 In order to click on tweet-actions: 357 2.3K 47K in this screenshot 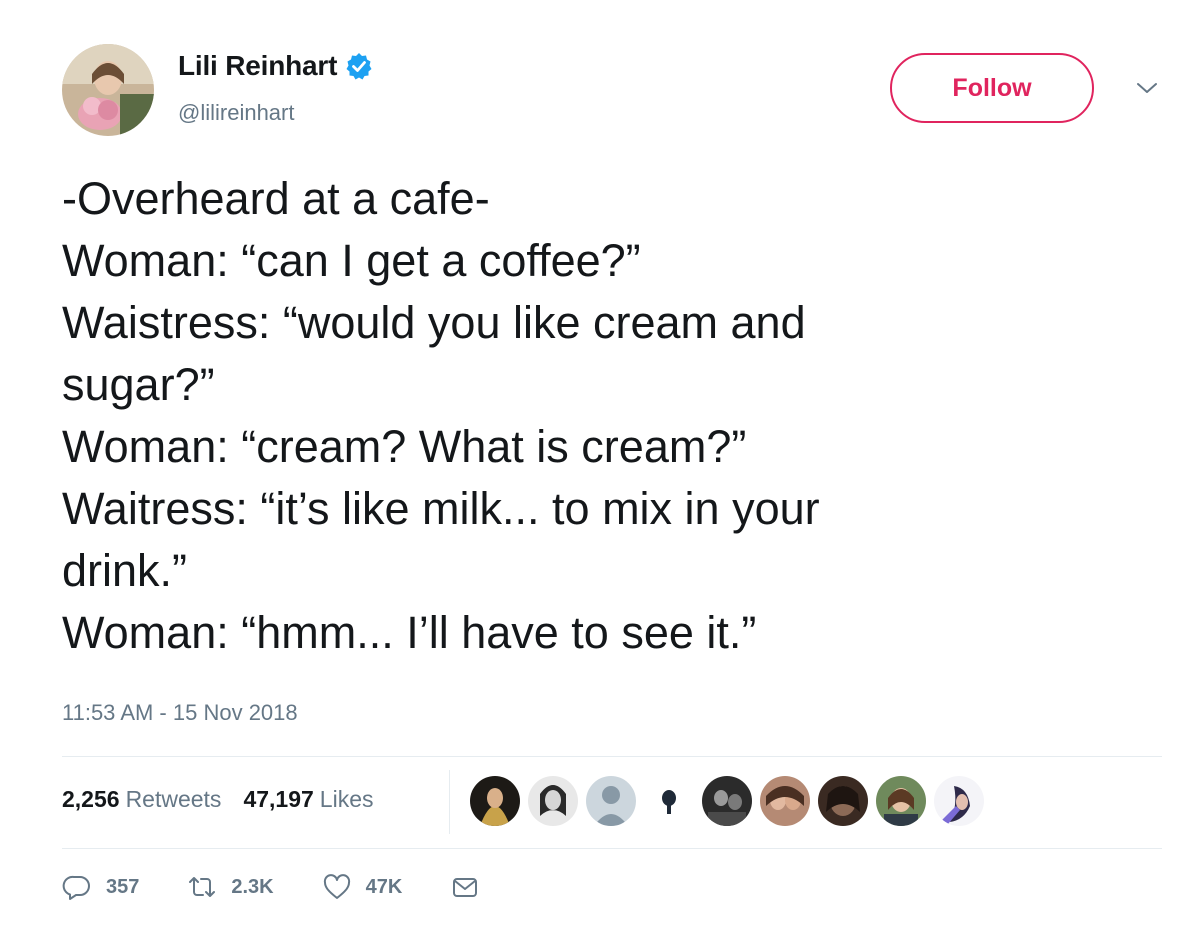, I will do `click(295, 887)`.